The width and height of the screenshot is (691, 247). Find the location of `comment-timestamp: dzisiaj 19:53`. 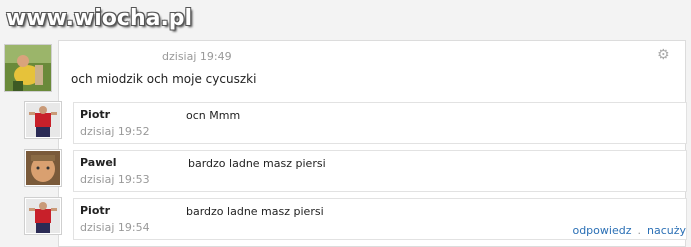

comment-timestamp: dzisiaj 19:53 is located at coordinates (115, 179).